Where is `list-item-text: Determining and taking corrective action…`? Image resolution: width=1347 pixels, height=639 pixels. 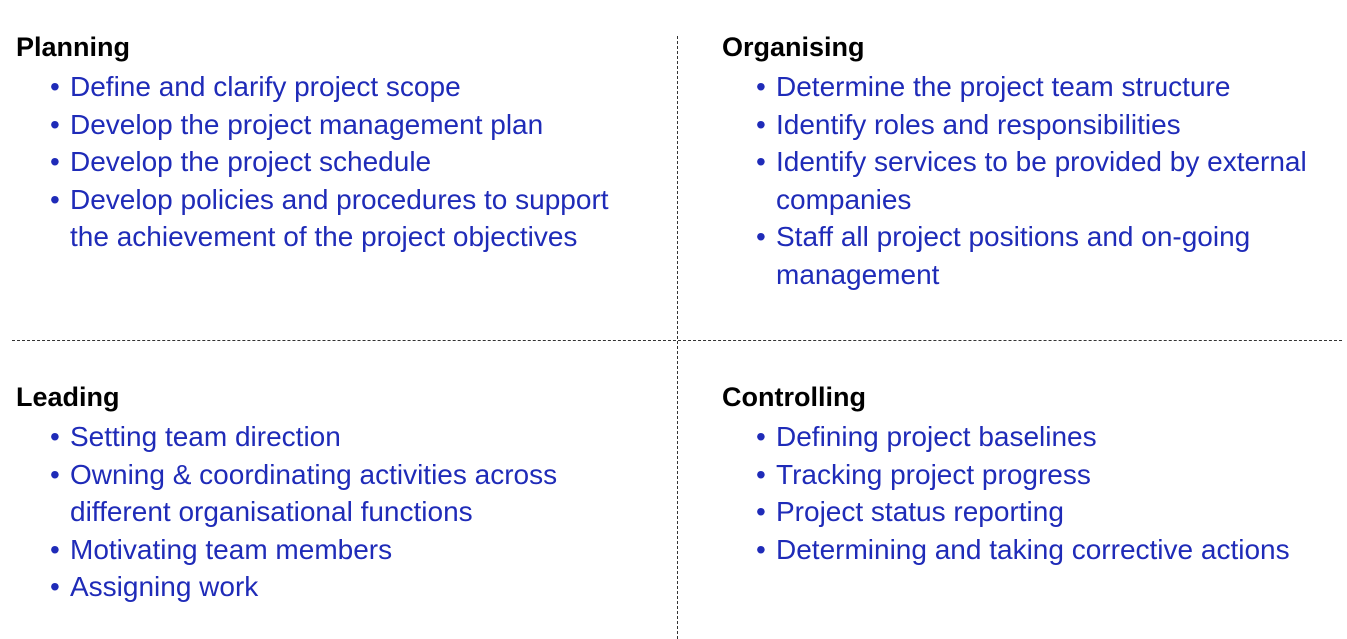
list-item-text: Determining and taking corrective action… is located at coordinates (1033, 549).